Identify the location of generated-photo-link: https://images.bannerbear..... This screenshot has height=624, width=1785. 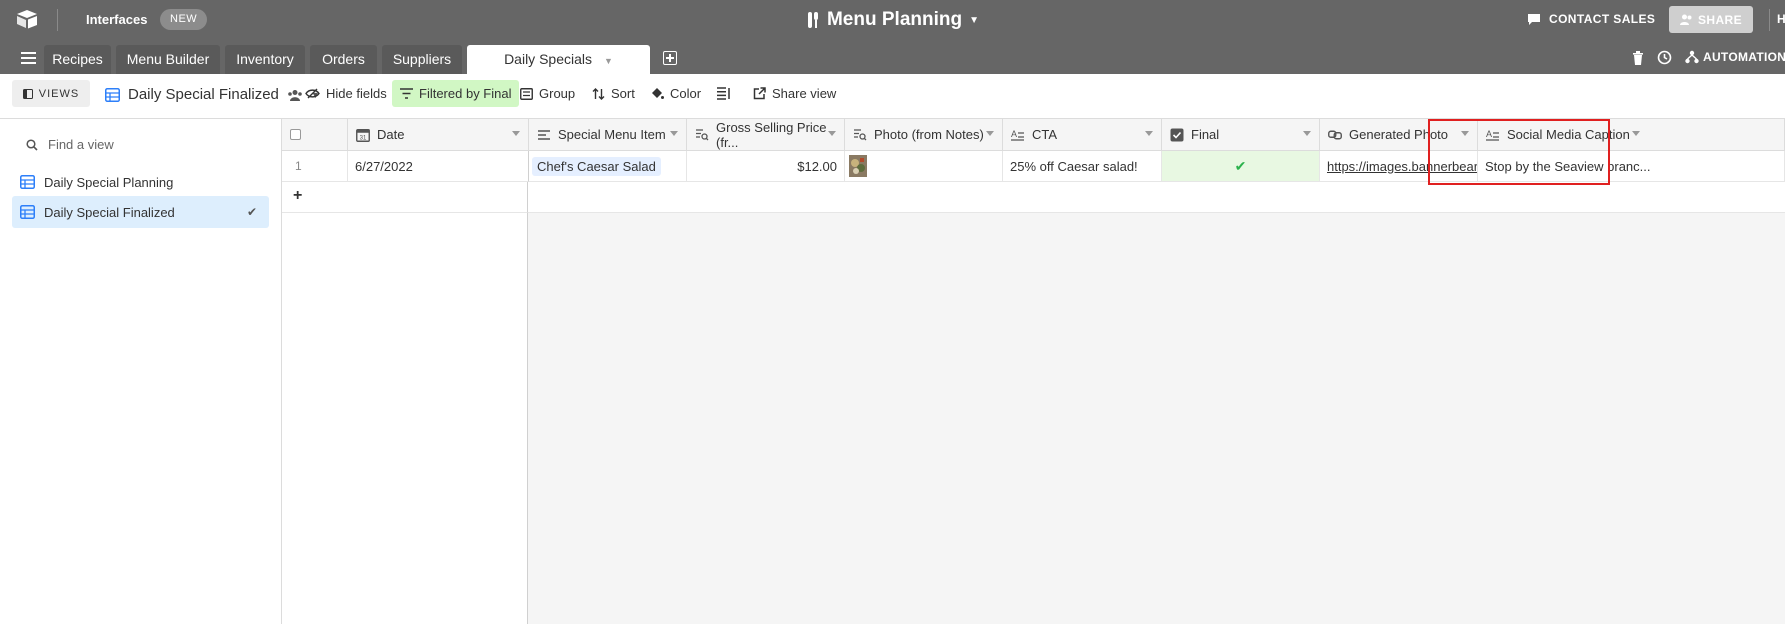
(1402, 166).